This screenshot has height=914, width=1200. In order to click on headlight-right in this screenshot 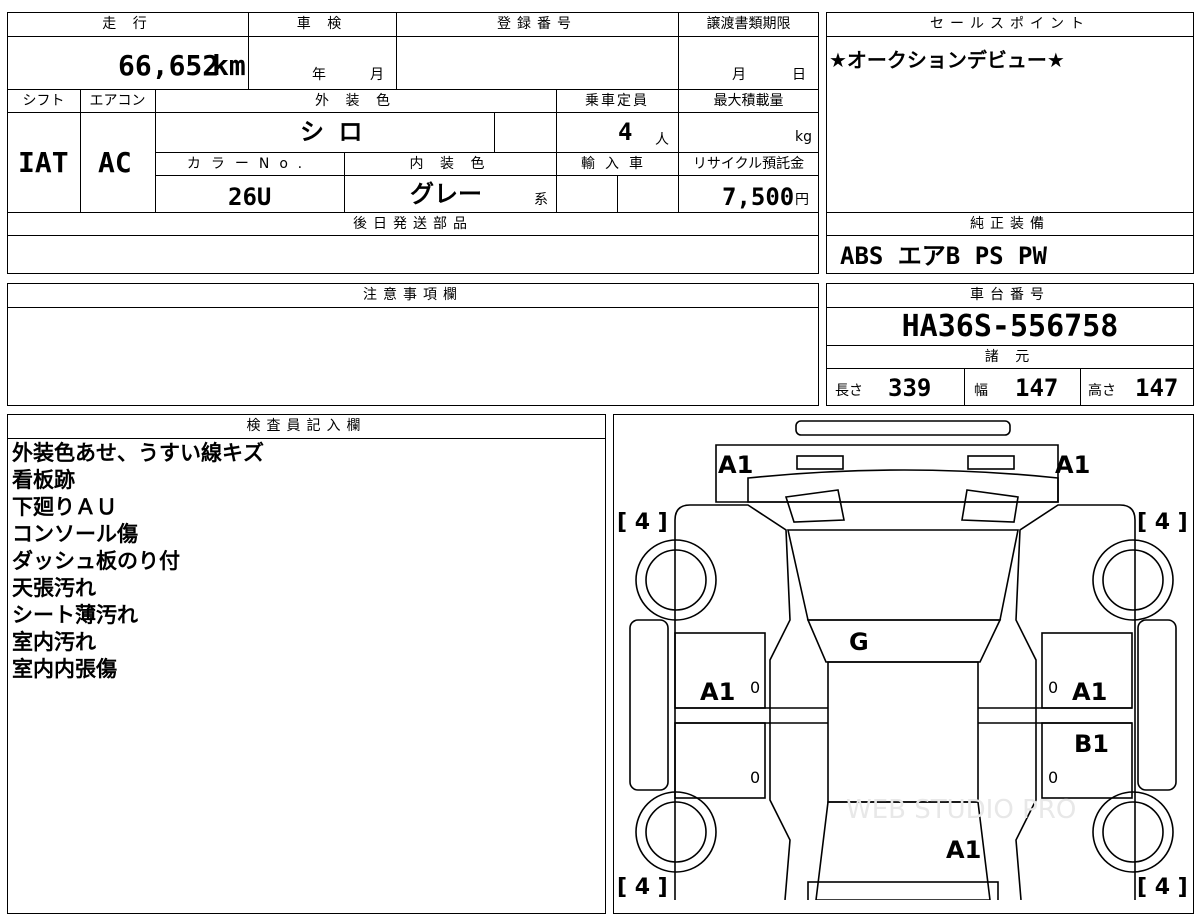, I will do `click(991, 462)`.